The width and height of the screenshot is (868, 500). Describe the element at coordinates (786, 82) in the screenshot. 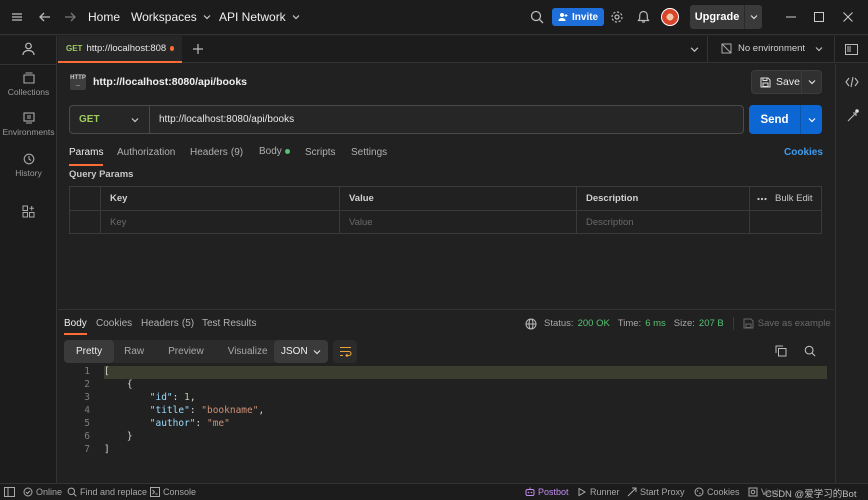

I see `save-button: Save` at that location.